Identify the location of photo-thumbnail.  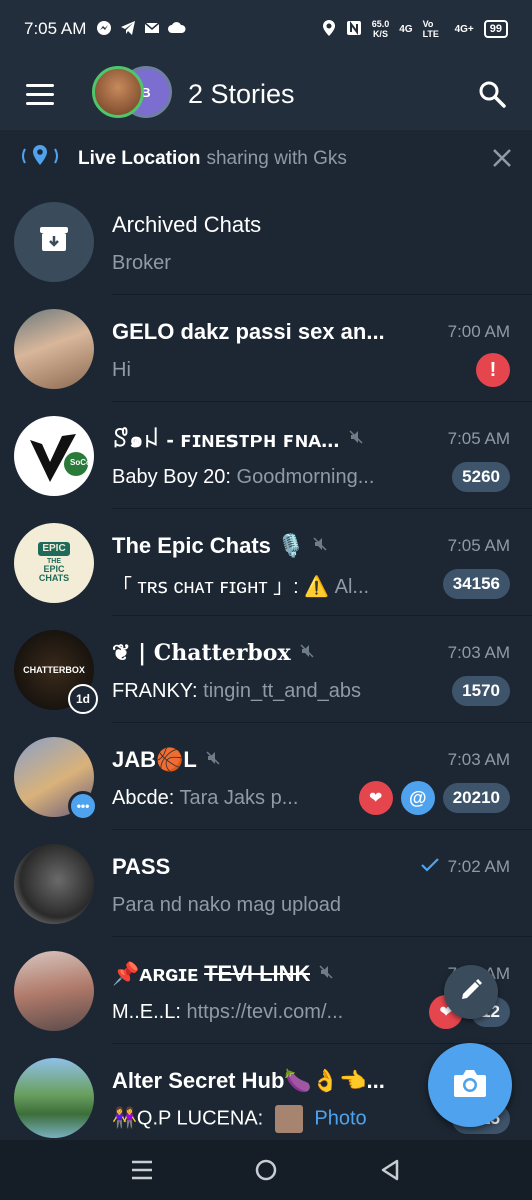
(288, 1119).